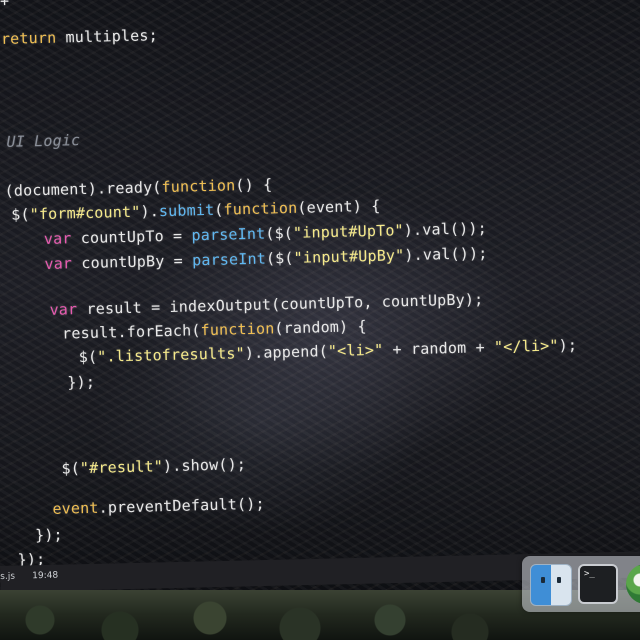 This screenshot has width=640, height=640. Describe the element at coordinates (181, 505) in the screenshot. I see `code-token: .preventDefault();` at that location.